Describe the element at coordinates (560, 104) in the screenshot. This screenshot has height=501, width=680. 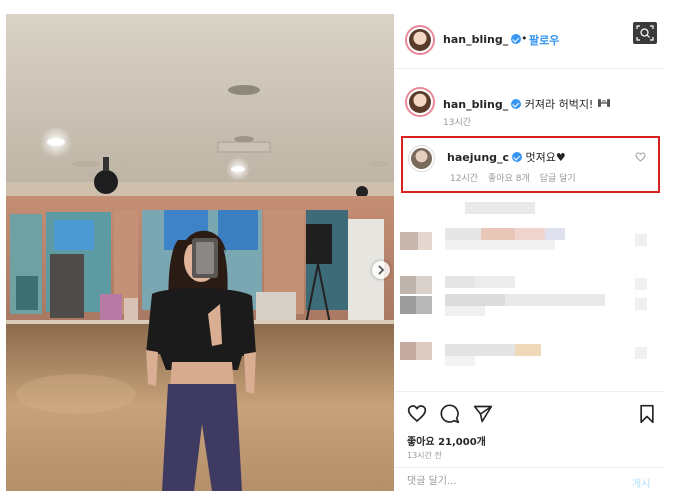
I see `caption-text: 커져라 허벅지!` at that location.